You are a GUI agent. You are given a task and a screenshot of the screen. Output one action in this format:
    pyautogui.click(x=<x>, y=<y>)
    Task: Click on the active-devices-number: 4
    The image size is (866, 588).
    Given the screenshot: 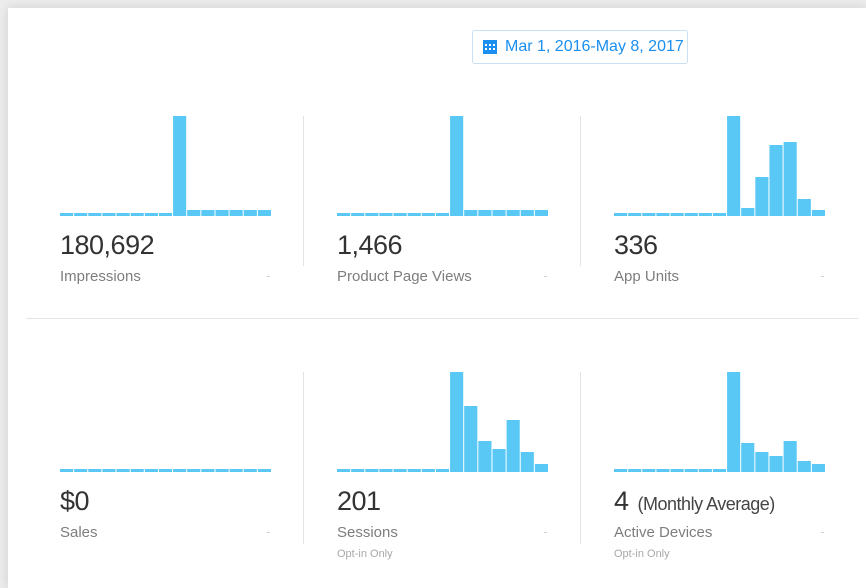 What is the action you would take?
    pyautogui.click(x=621, y=501)
    